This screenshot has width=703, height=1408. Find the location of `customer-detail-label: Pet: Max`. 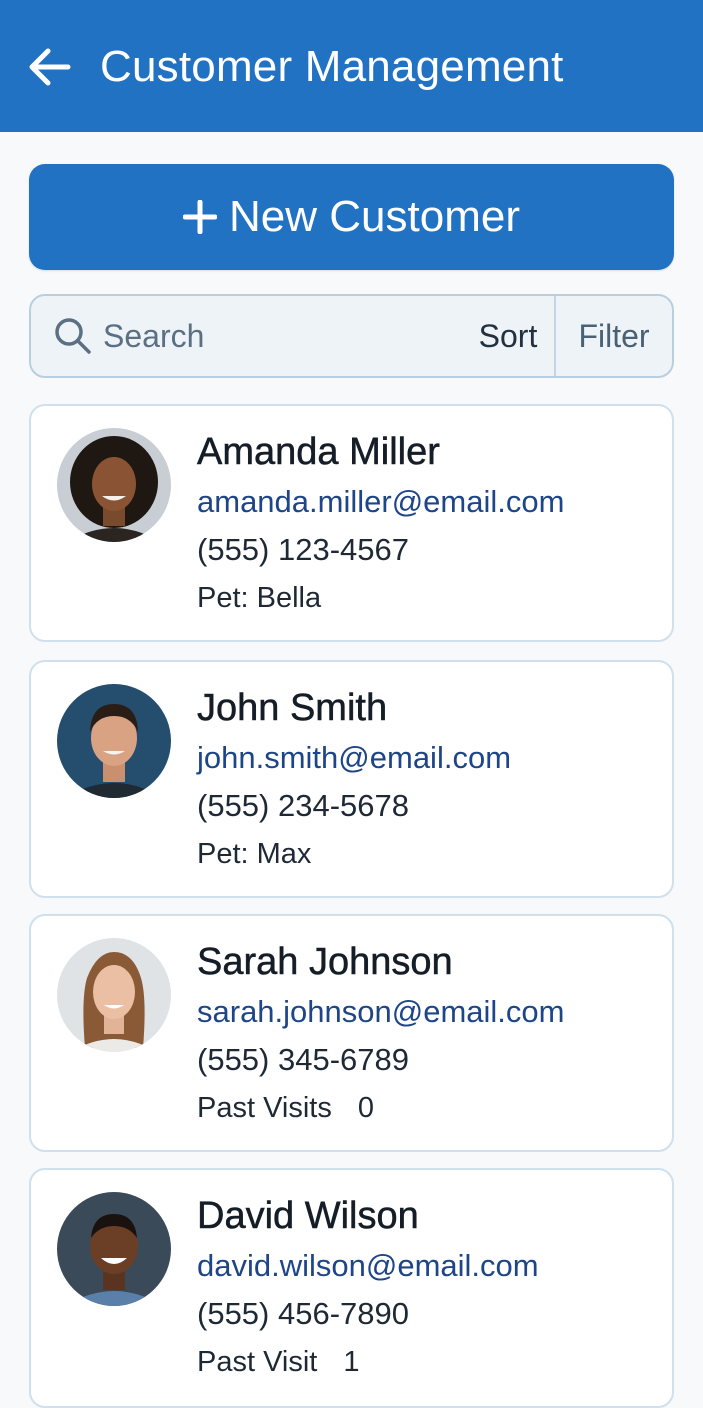

customer-detail-label: Pet: Max is located at coordinates (254, 854).